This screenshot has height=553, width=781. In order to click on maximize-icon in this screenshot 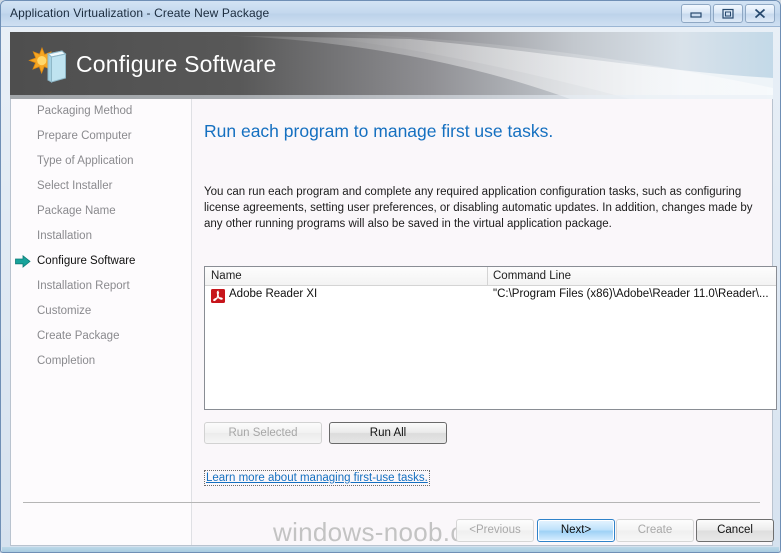, I will do `click(728, 13)`.